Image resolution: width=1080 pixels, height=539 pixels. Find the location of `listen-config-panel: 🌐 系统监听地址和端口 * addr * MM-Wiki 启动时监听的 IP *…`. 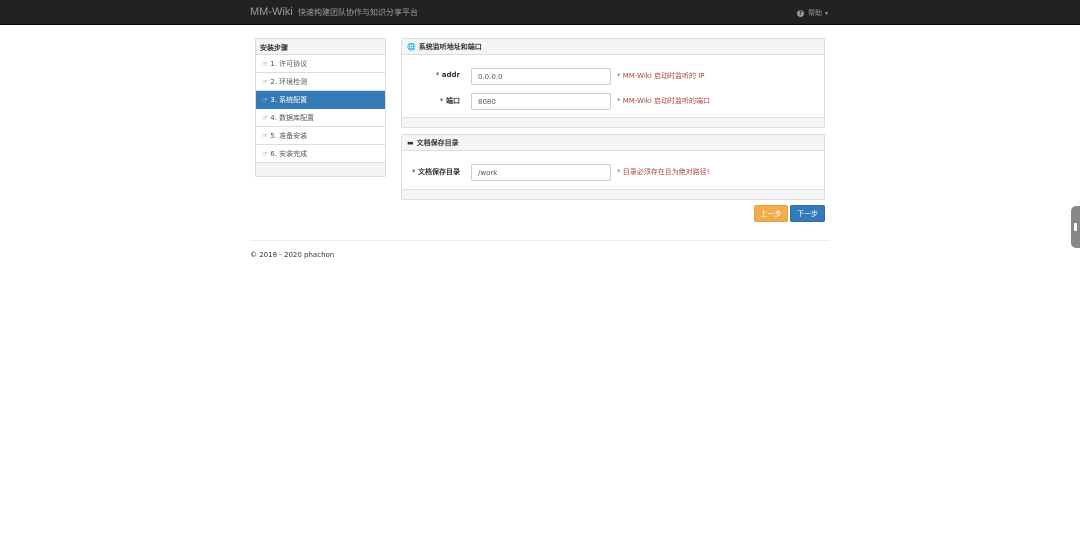

listen-config-panel: 🌐 系统监听地址和端口 * addr * MM-Wiki 启动时监听的 IP *… is located at coordinates (613, 83).